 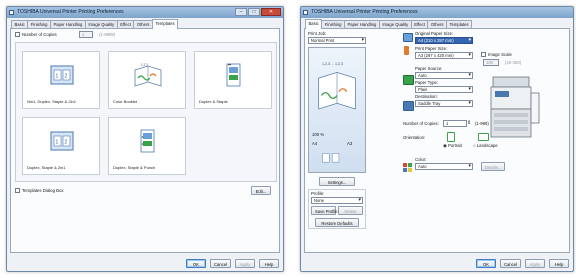 What do you see at coordinates (444, 103) in the screenshot?
I see `destination-select: Saddle Tray` at bounding box center [444, 103].